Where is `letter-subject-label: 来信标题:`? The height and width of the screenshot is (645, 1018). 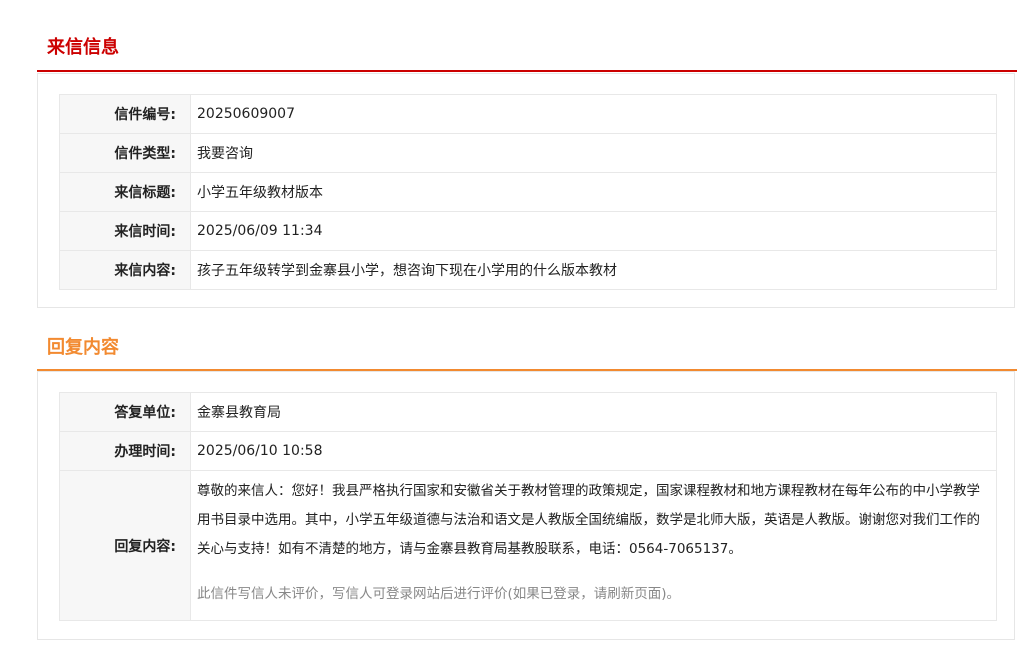
letter-subject-label: 来信标题: is located at coordinates (125, 192).